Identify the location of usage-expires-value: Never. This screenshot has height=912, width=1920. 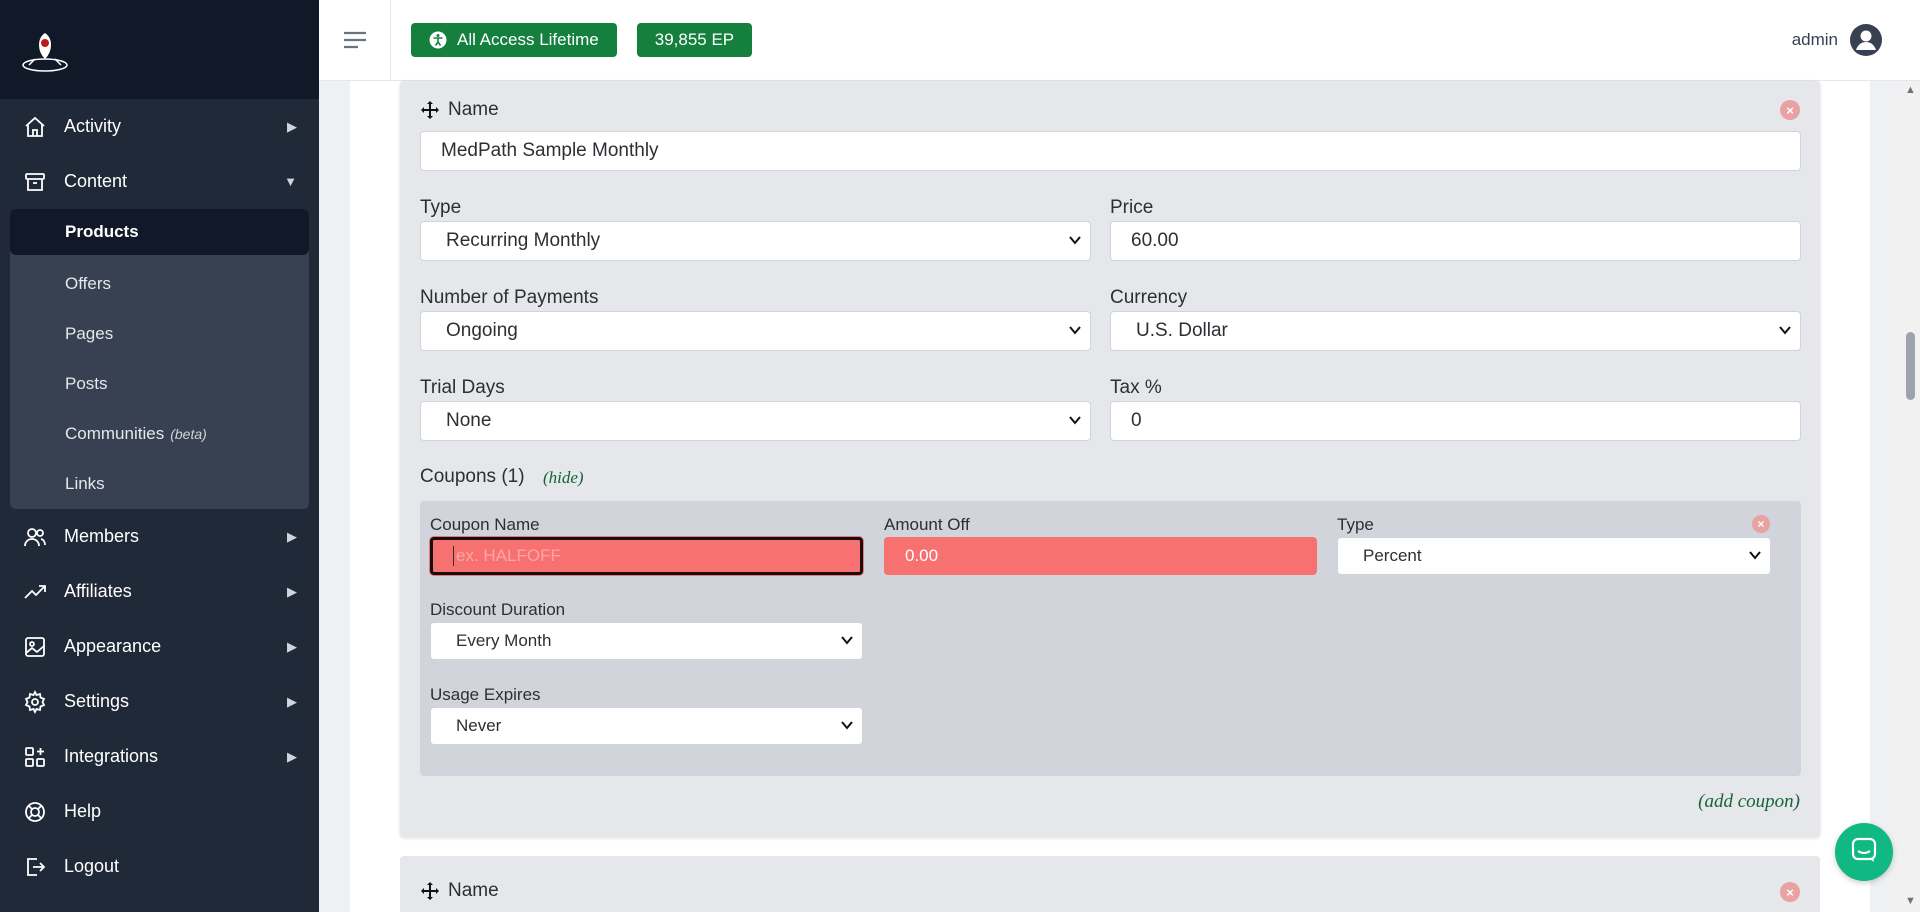
(479, 725).